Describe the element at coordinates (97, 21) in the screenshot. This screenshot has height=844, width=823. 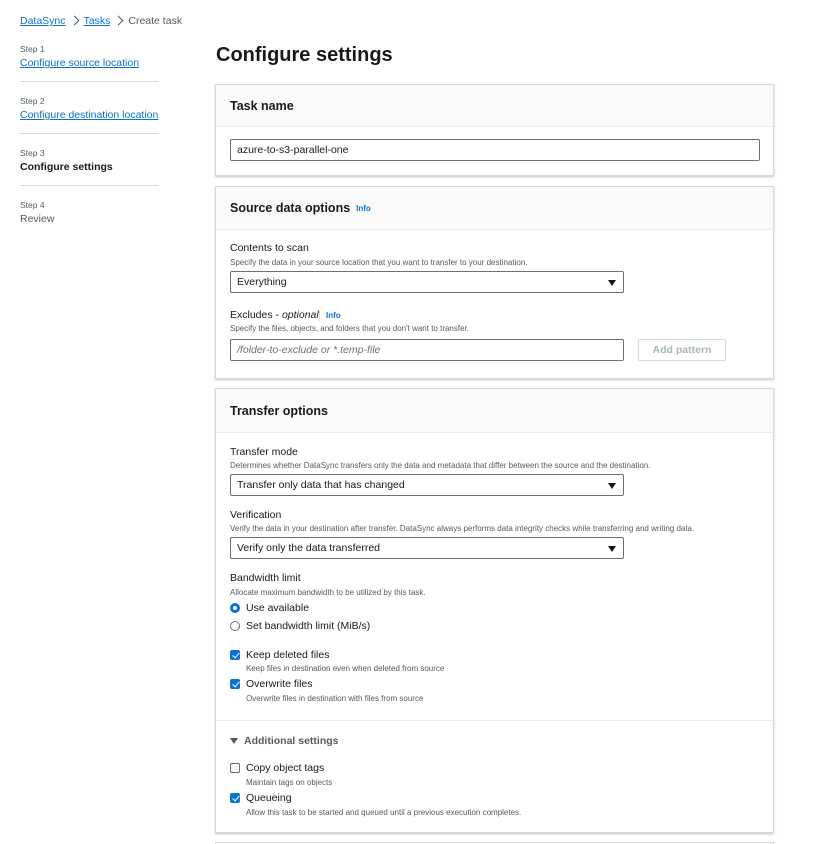
I see `breadcrumb-tasks: Tasks` at that location.